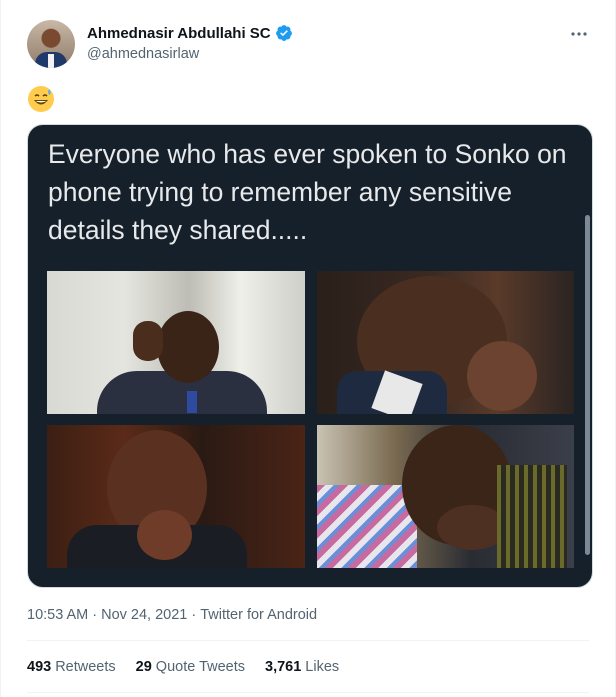 This screenshot has width=616, height=697. I want to click on likes-stat: 3,761 Likes, so click(302, 667).